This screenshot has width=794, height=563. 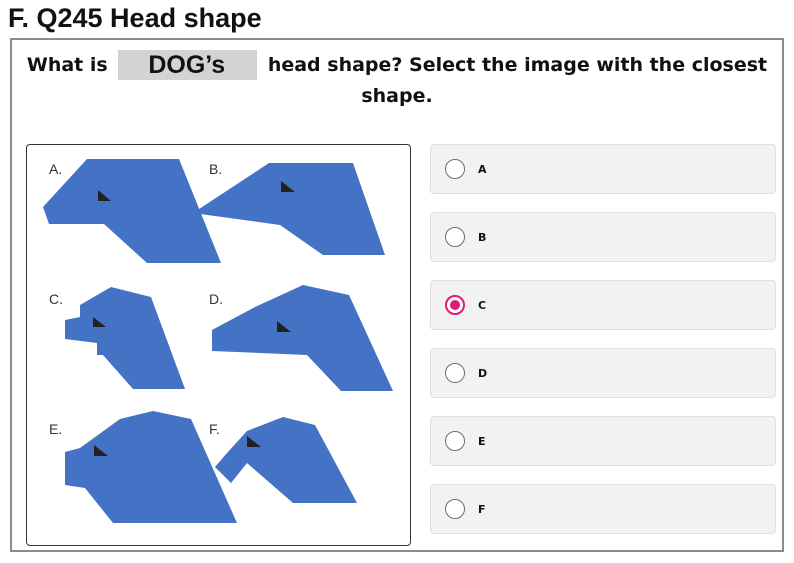 What do you see at coordinates (216, 299) in the screenshot?
I see `shape-letter-d: D.` at bounding box center [216, 299].